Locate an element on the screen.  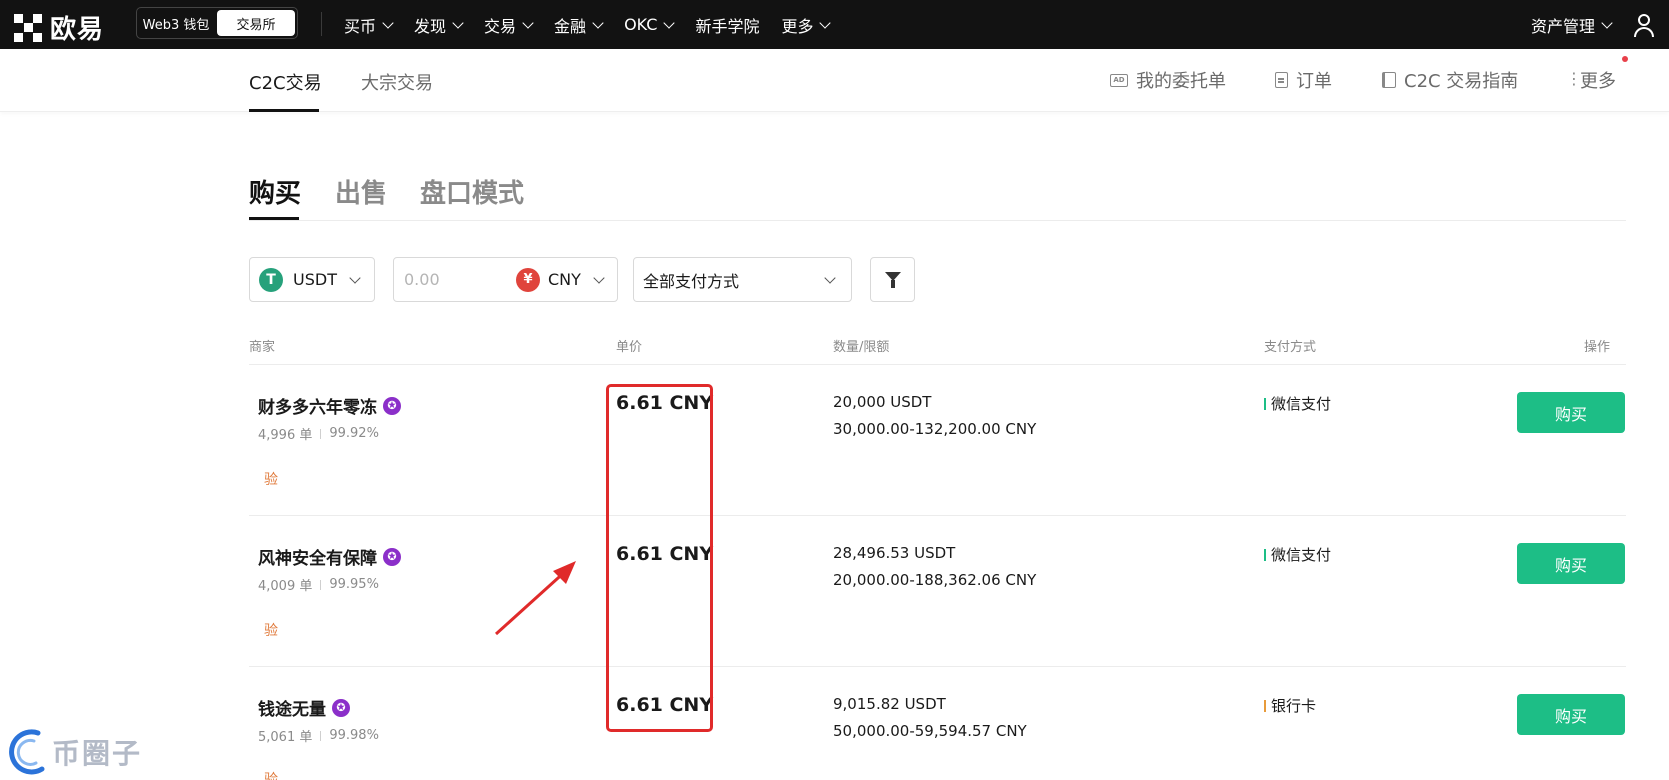
annotation-arrow-icon is located at coordinates (535, 598).